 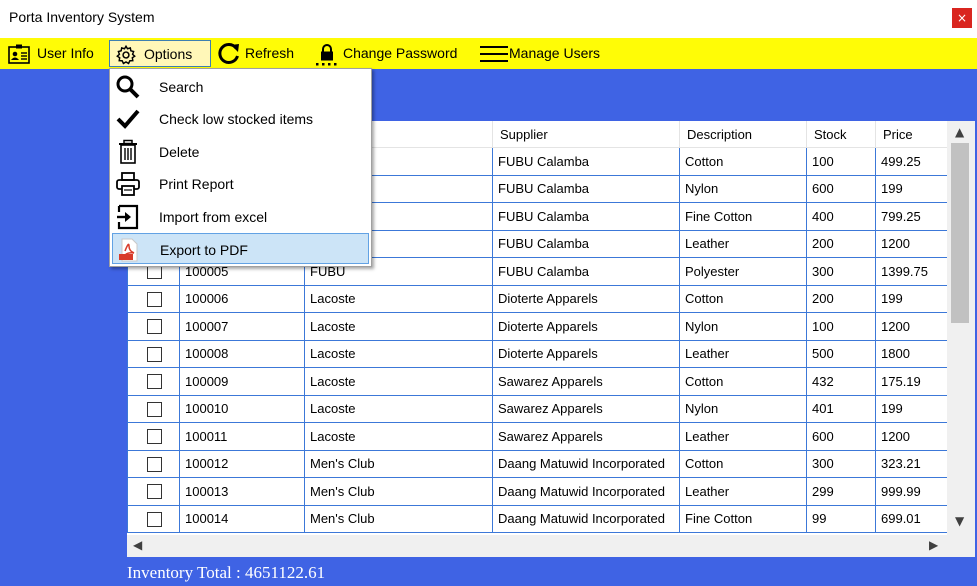 I want to click on description-cell: Polyester, so click(x=743, y=271).